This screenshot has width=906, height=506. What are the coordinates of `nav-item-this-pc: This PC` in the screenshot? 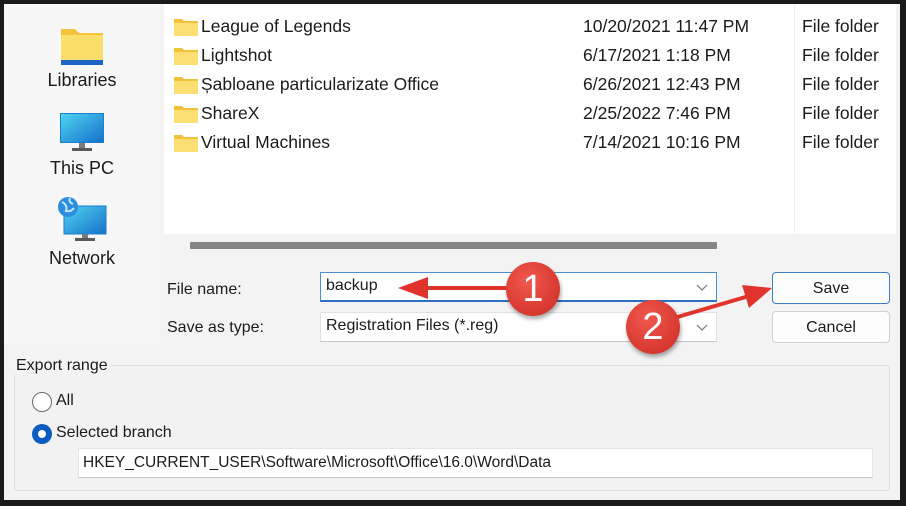 It's located at (82, 145).